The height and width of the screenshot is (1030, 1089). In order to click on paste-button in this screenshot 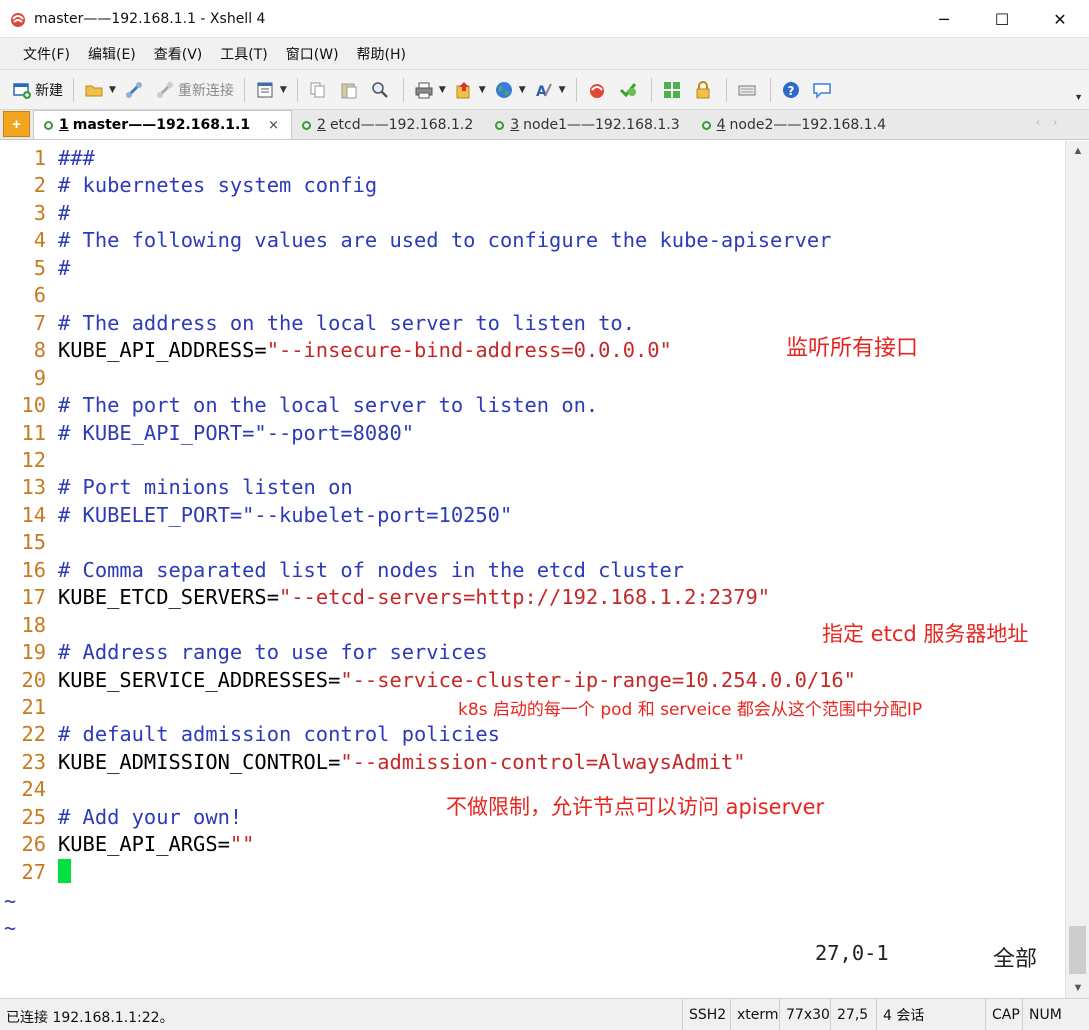, I will do `click(350, 90)`.